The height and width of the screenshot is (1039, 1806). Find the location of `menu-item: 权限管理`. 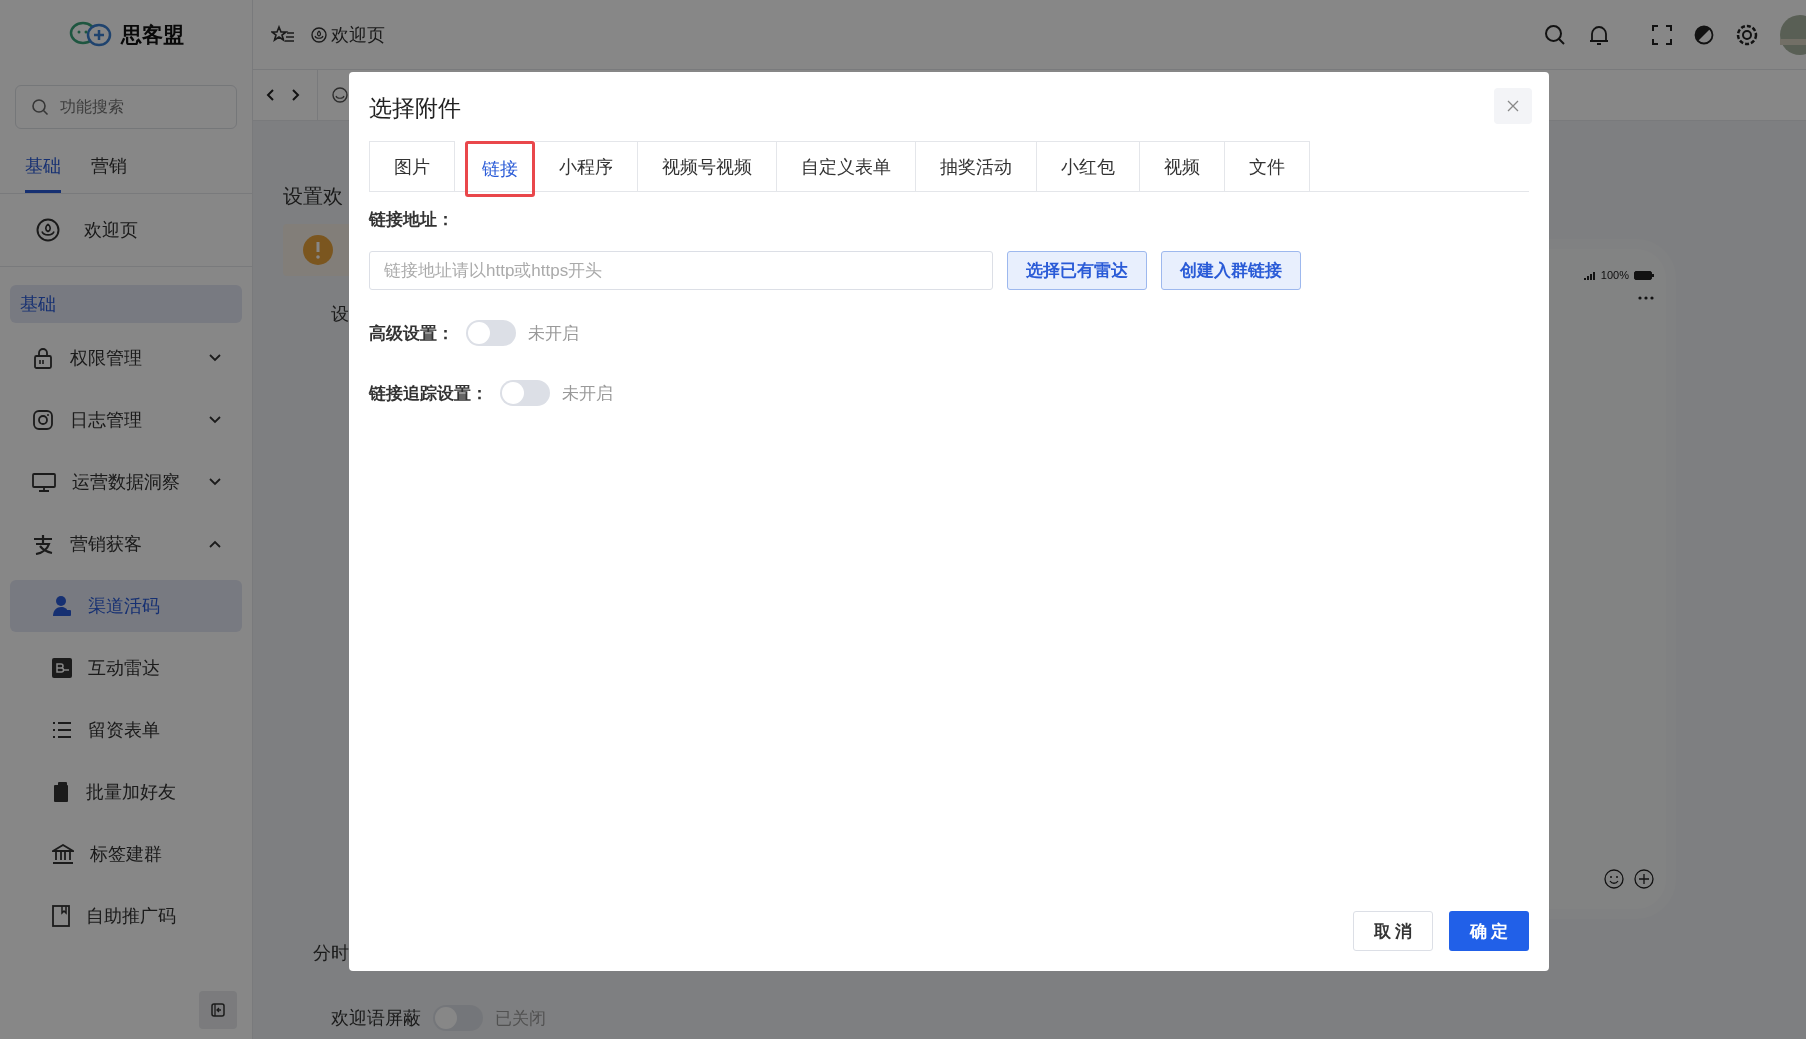

menu-item: 权限管理 is located at coordinates (126, 358).